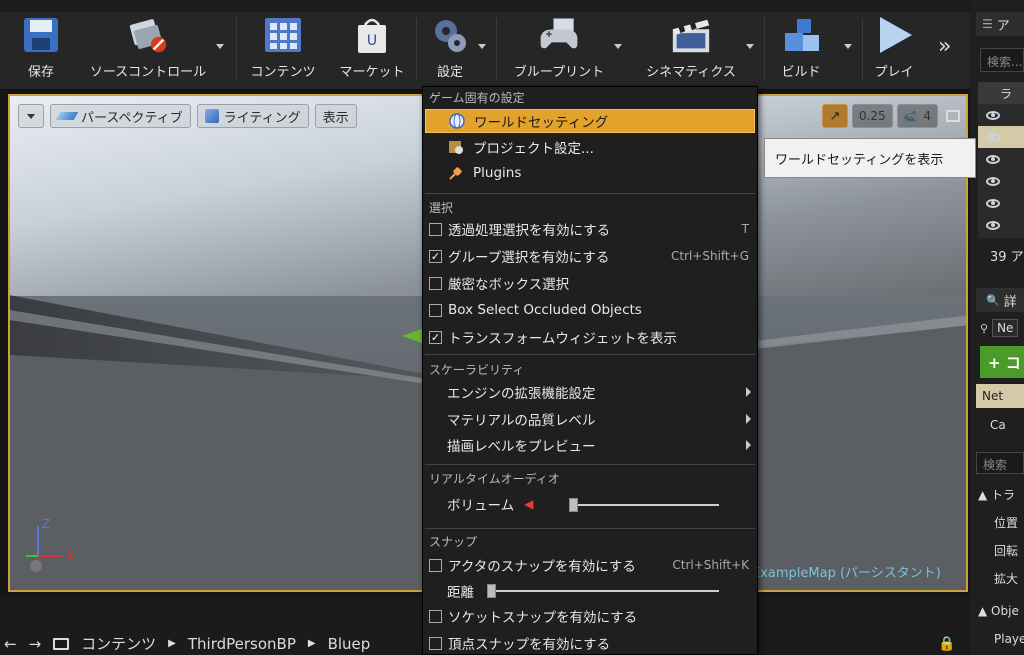 The image size is (1024, 655). Describe the element at coordinates (41, 49) in the screenshot. I see `save-button: 保存` at that location.